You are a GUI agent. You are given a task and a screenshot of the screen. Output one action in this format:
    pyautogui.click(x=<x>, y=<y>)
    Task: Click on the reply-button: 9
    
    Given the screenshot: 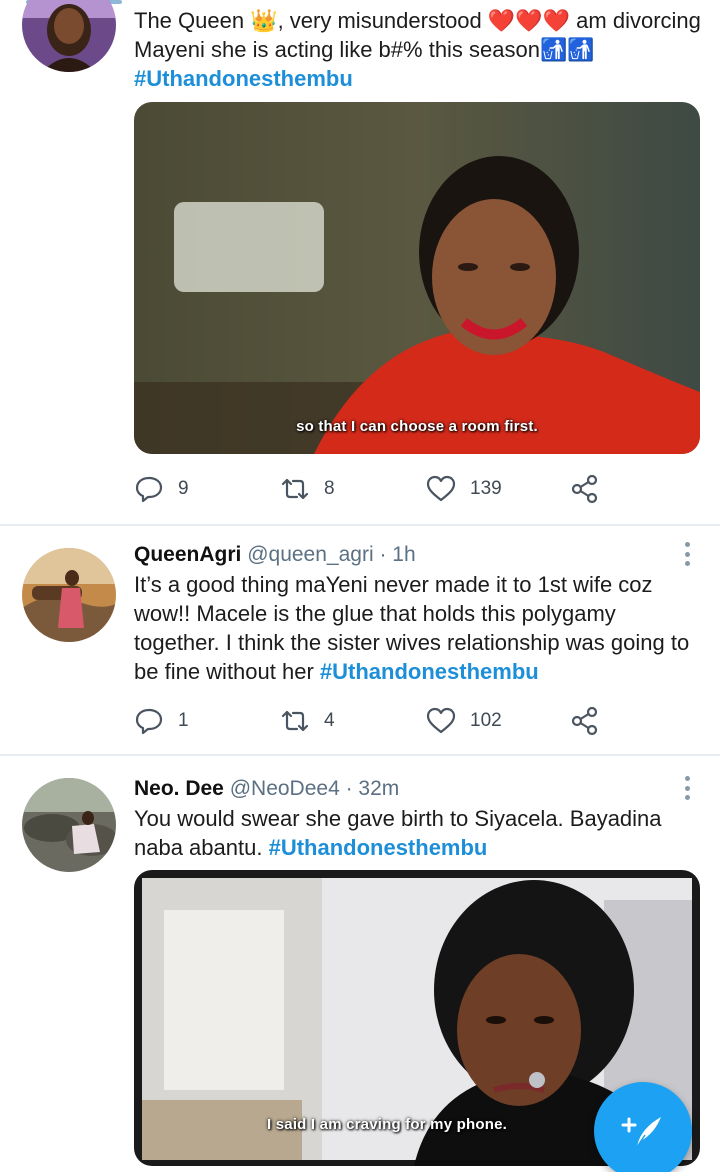 What is the action you would take?
    pyautogui.click(x=161, y=489)
    